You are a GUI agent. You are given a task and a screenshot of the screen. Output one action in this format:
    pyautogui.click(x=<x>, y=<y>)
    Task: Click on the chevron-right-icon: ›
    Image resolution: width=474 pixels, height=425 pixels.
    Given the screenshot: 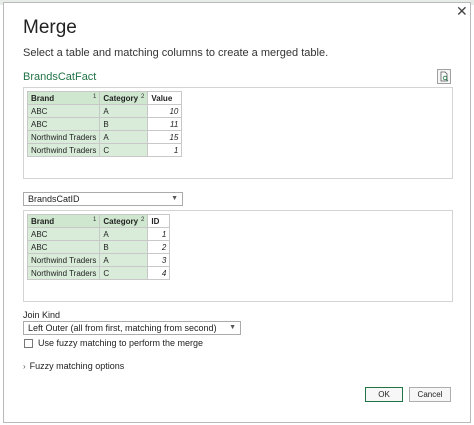 What is the action you would take?
    pyautogui.click(x=24, y=366)
    